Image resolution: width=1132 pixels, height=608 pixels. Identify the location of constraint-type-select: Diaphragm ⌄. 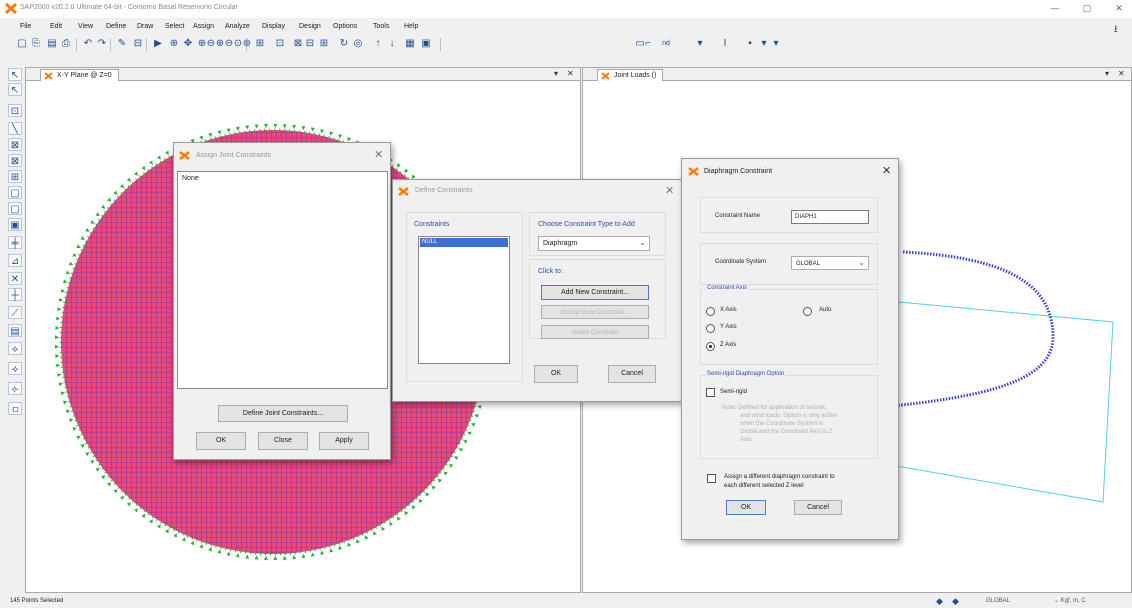
(594, 243).